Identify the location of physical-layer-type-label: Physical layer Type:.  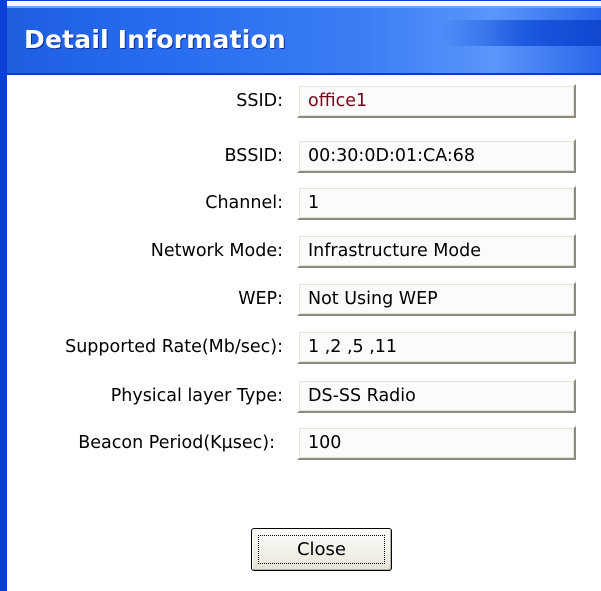
(196, 396).